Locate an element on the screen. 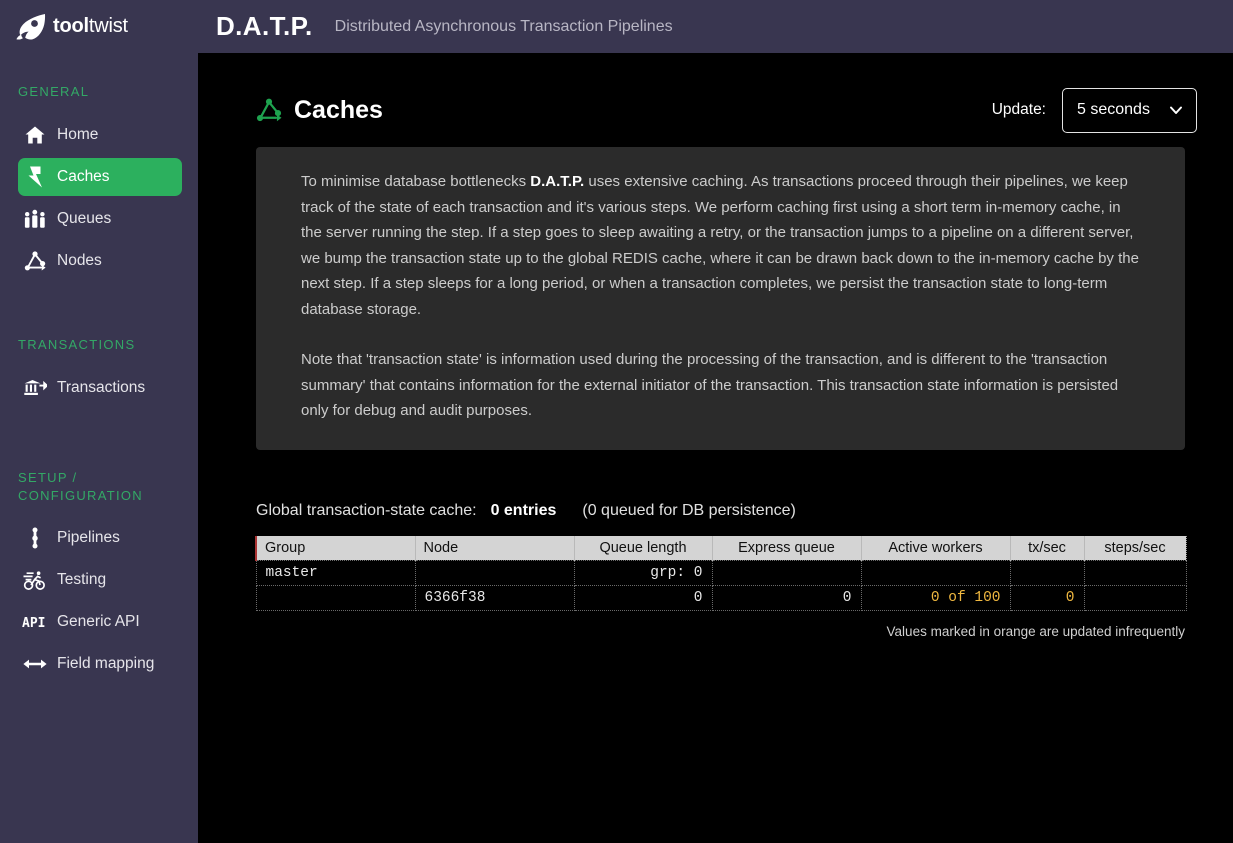 The width and height of the screenshot is (1233, 843). sidebar-heading-transactions: TRANSACTIONS is located at coordinates (77, 344).